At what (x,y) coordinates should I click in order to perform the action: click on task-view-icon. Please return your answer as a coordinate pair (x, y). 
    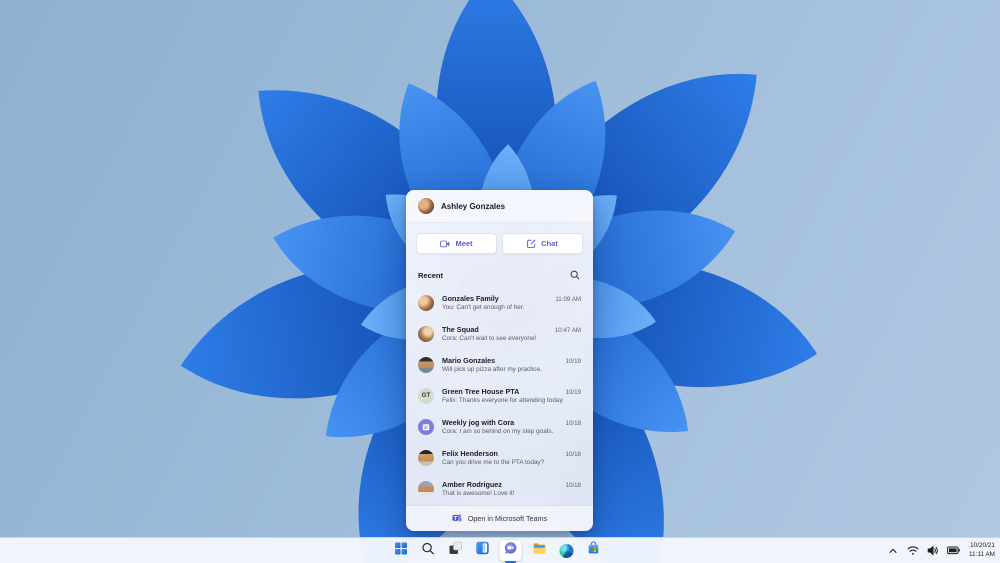
    Looking at the image, I should click on (455, 550).